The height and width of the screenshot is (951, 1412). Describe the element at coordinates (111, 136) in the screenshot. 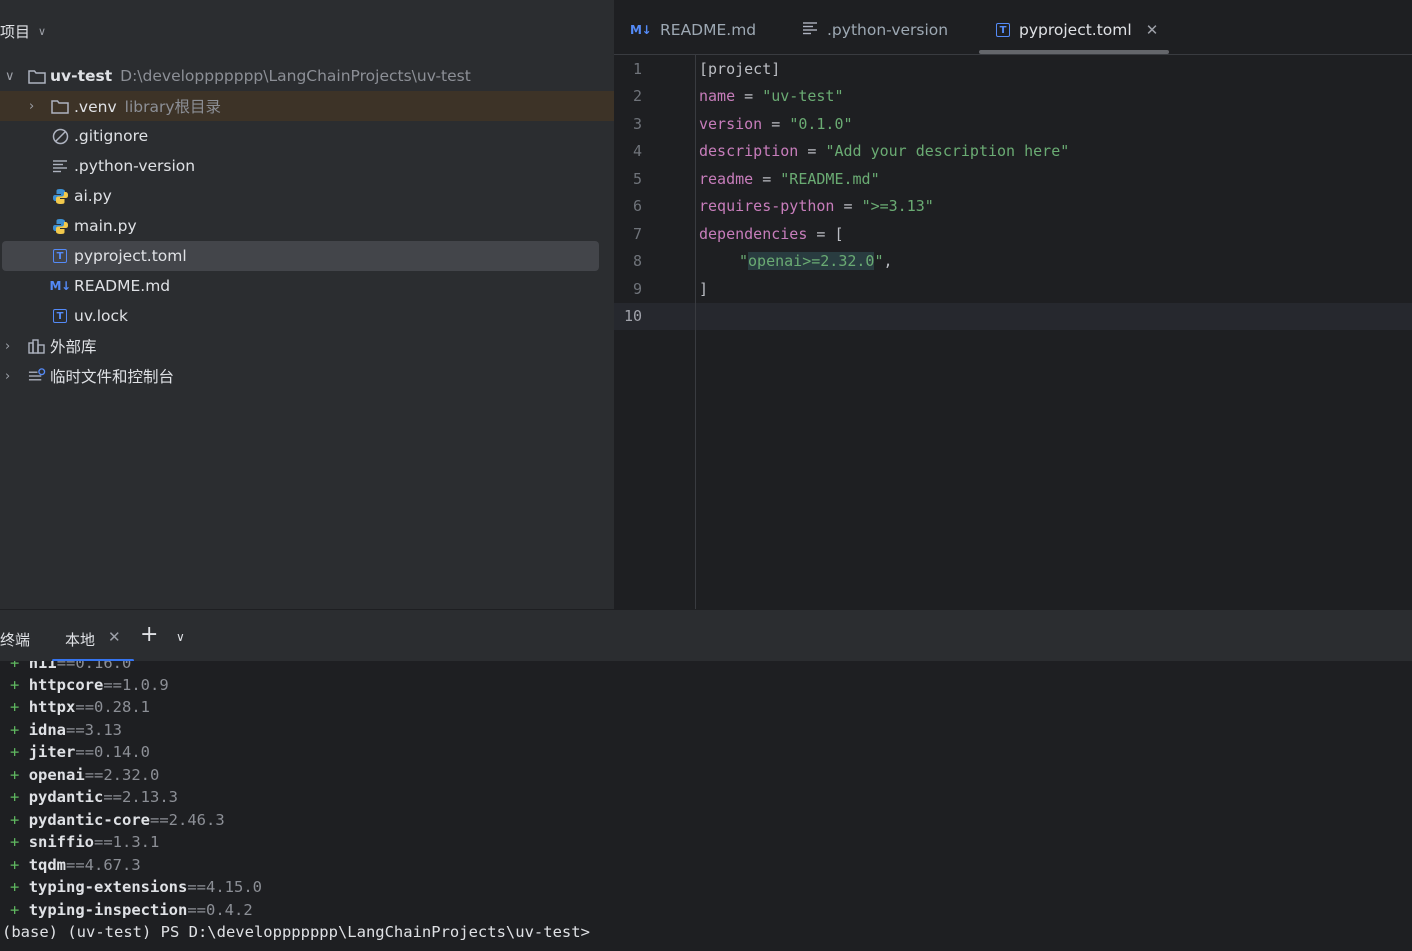

I see `tree-item-label: .gitignore` at that location.